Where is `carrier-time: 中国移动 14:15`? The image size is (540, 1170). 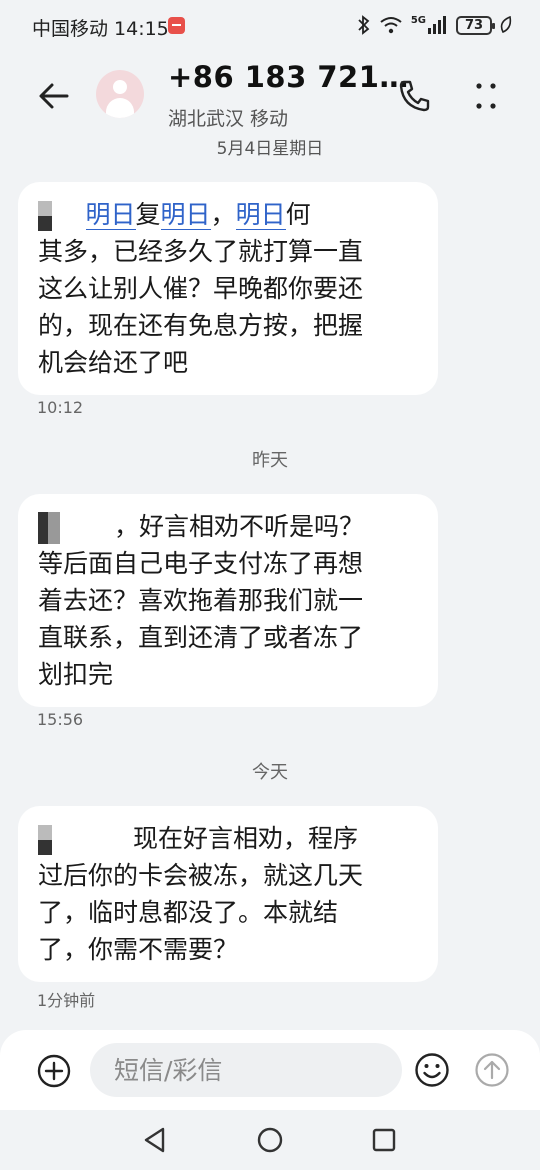 carrier-time: 中国移动 14:15 is located at coordinates (100, 27).